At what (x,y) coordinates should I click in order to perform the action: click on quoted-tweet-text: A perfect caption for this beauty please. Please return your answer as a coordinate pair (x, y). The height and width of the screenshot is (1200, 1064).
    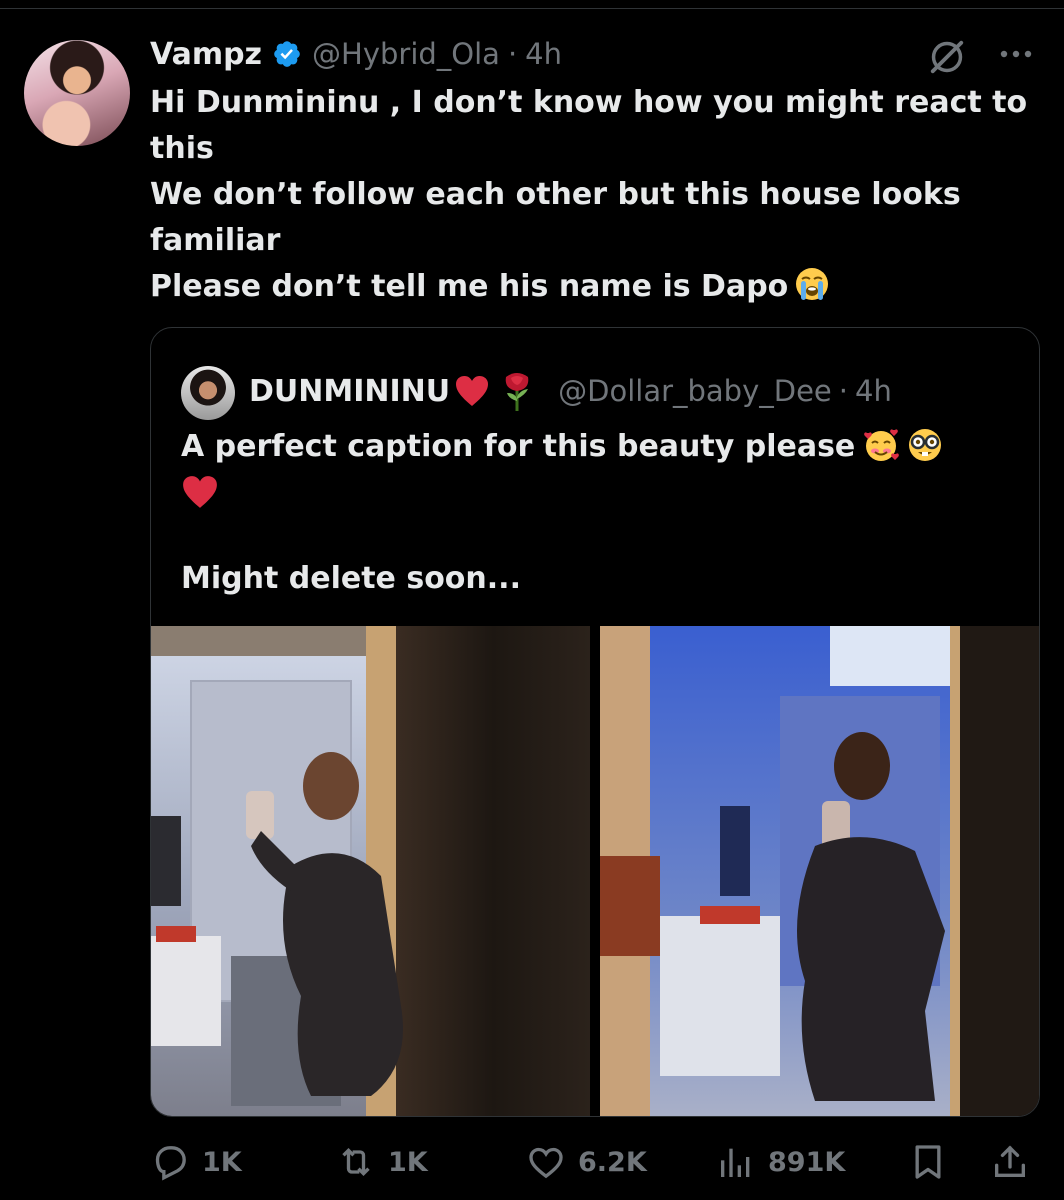
    Looking at the image, I should click on (601, 513).